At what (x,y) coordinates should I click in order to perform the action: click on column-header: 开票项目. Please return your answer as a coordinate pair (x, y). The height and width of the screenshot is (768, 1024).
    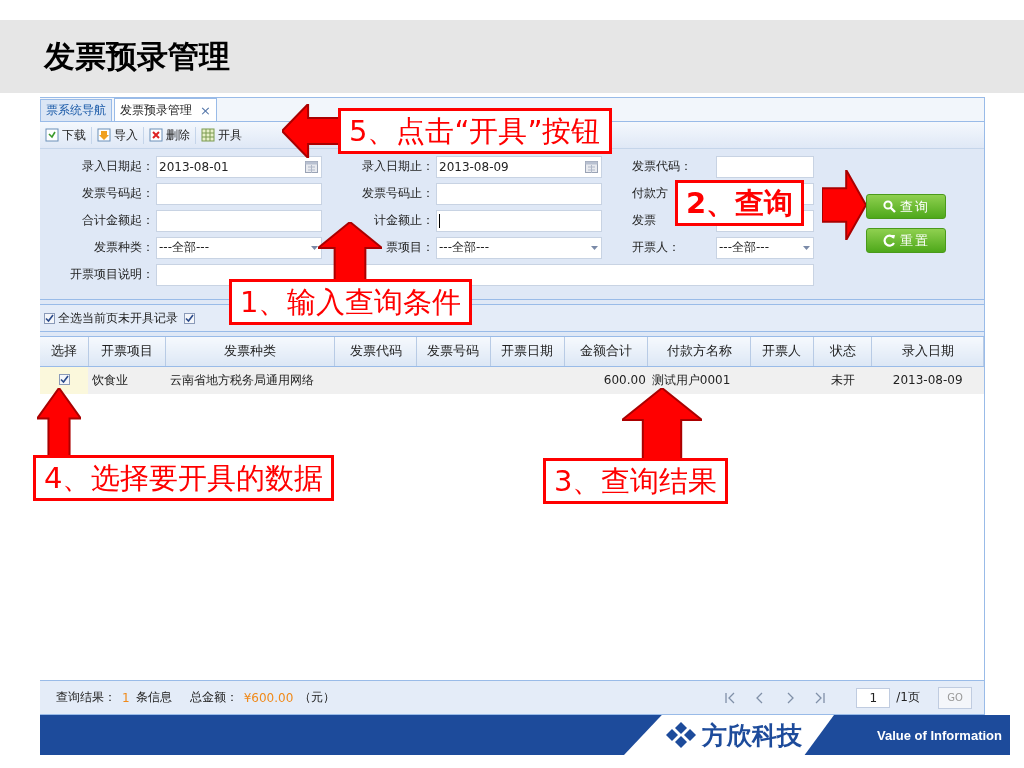
    Looking at the image, I should click on (127, 351).